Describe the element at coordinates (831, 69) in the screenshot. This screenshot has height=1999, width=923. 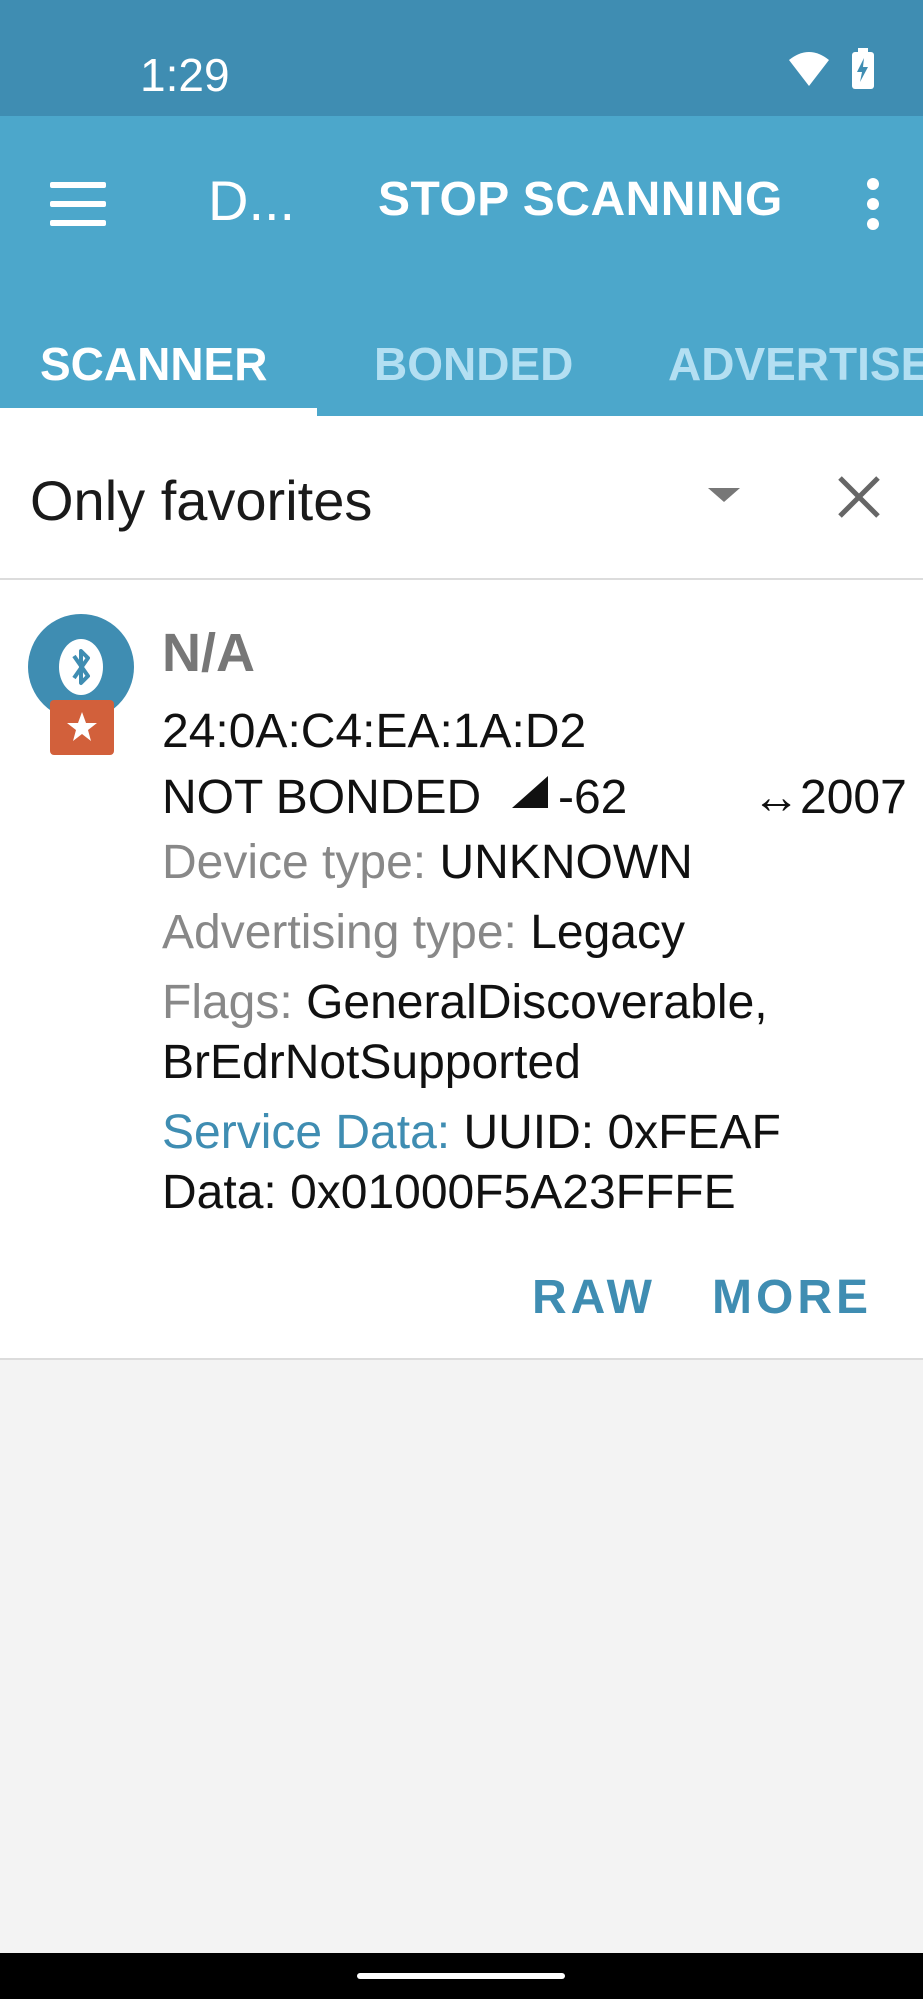
I see `status-icons` at that location.